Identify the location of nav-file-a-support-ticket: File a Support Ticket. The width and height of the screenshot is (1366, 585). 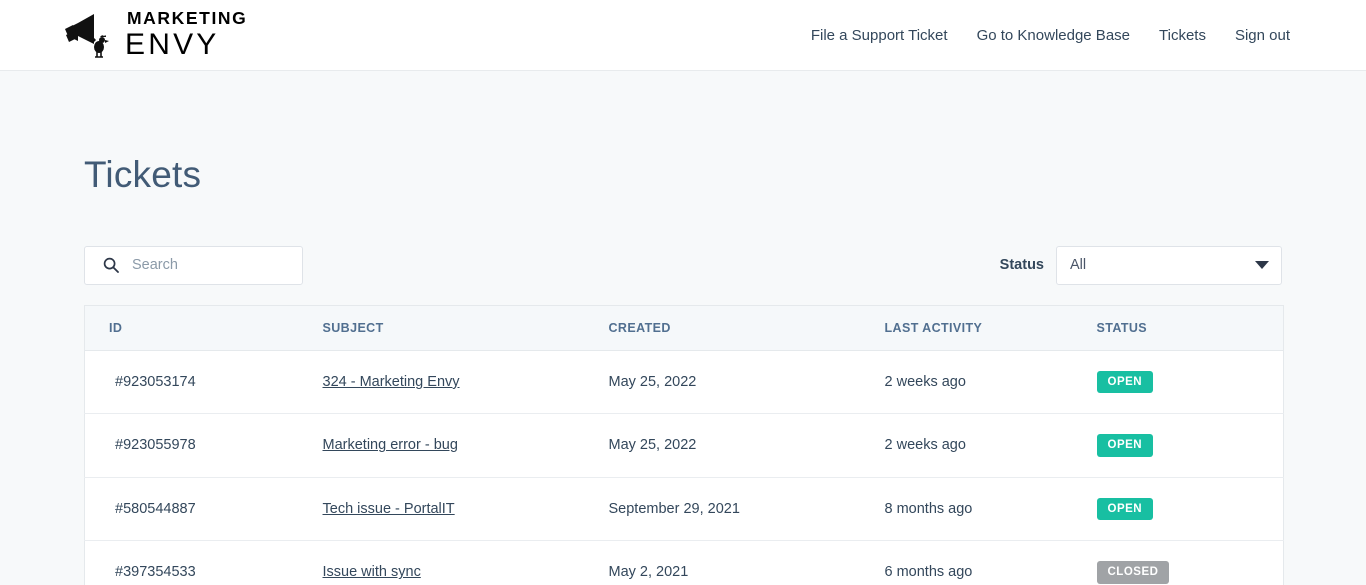
(879, 35).